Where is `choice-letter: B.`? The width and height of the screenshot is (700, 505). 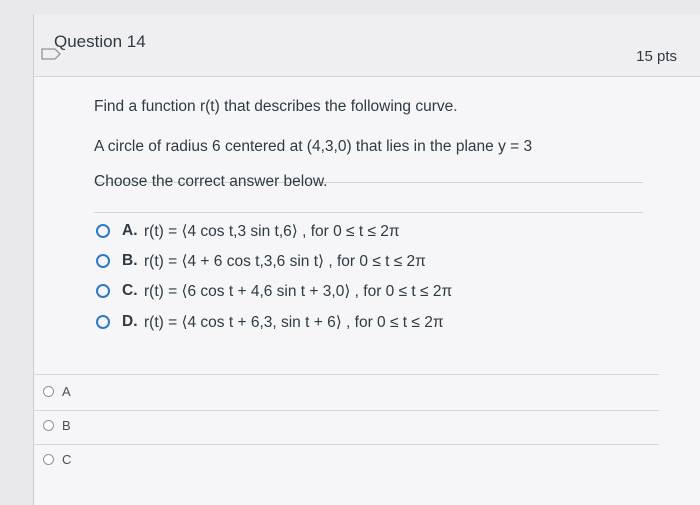
choice-letter: B. is located at coordinates (130, 260).